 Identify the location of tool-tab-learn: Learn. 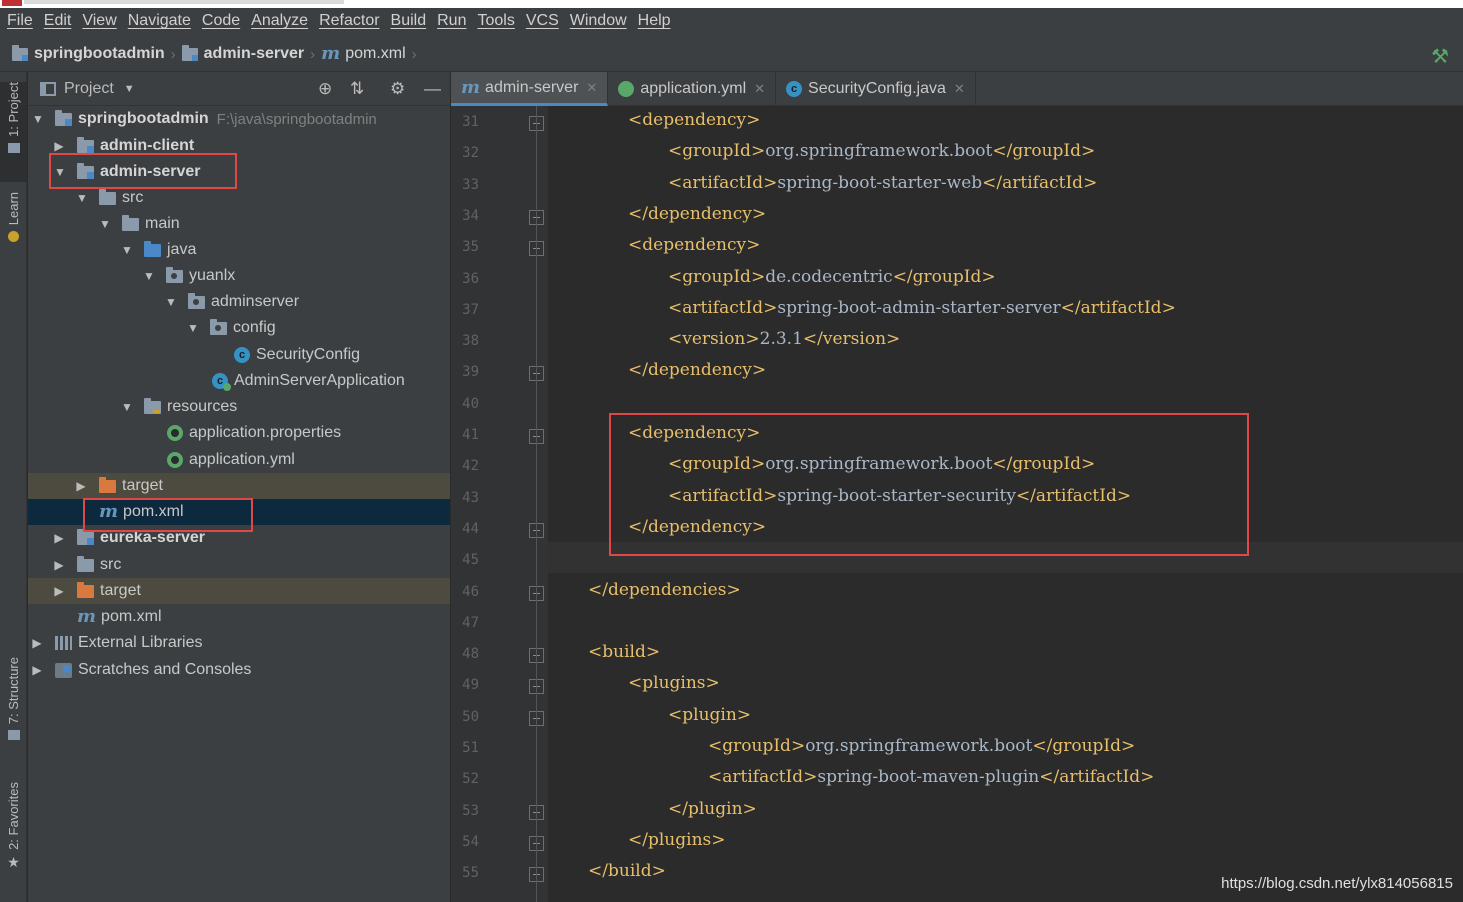
(13, 227).